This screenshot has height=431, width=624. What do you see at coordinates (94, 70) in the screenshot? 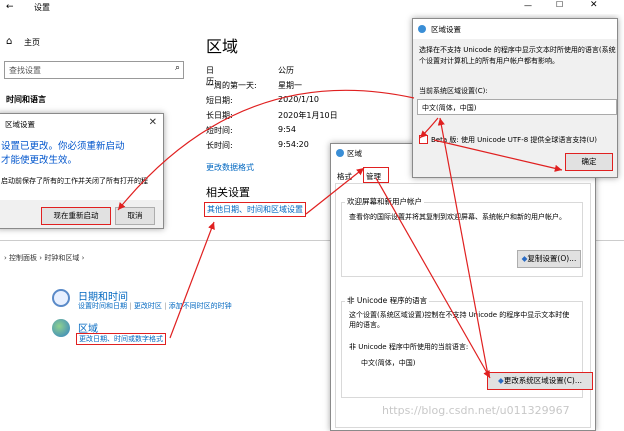
I see `search-input: 查找设置 ⌕` at bounding box center [94, 70].